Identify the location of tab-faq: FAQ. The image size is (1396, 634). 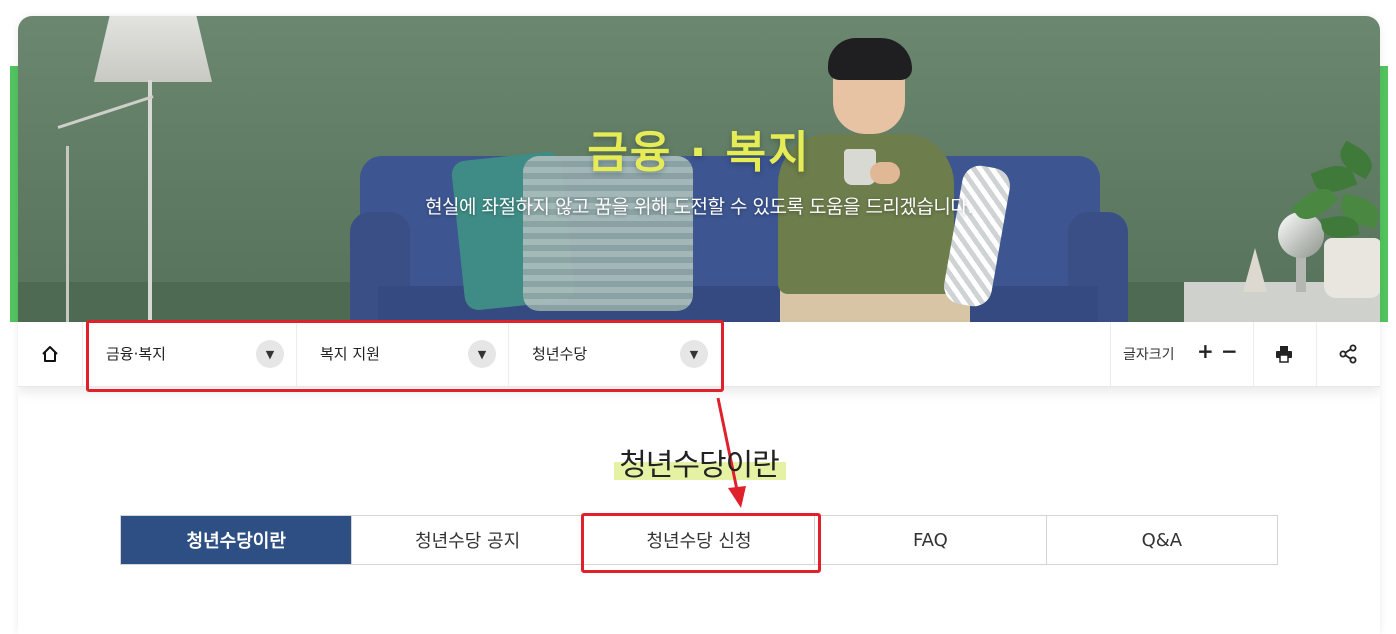
(931, 540).